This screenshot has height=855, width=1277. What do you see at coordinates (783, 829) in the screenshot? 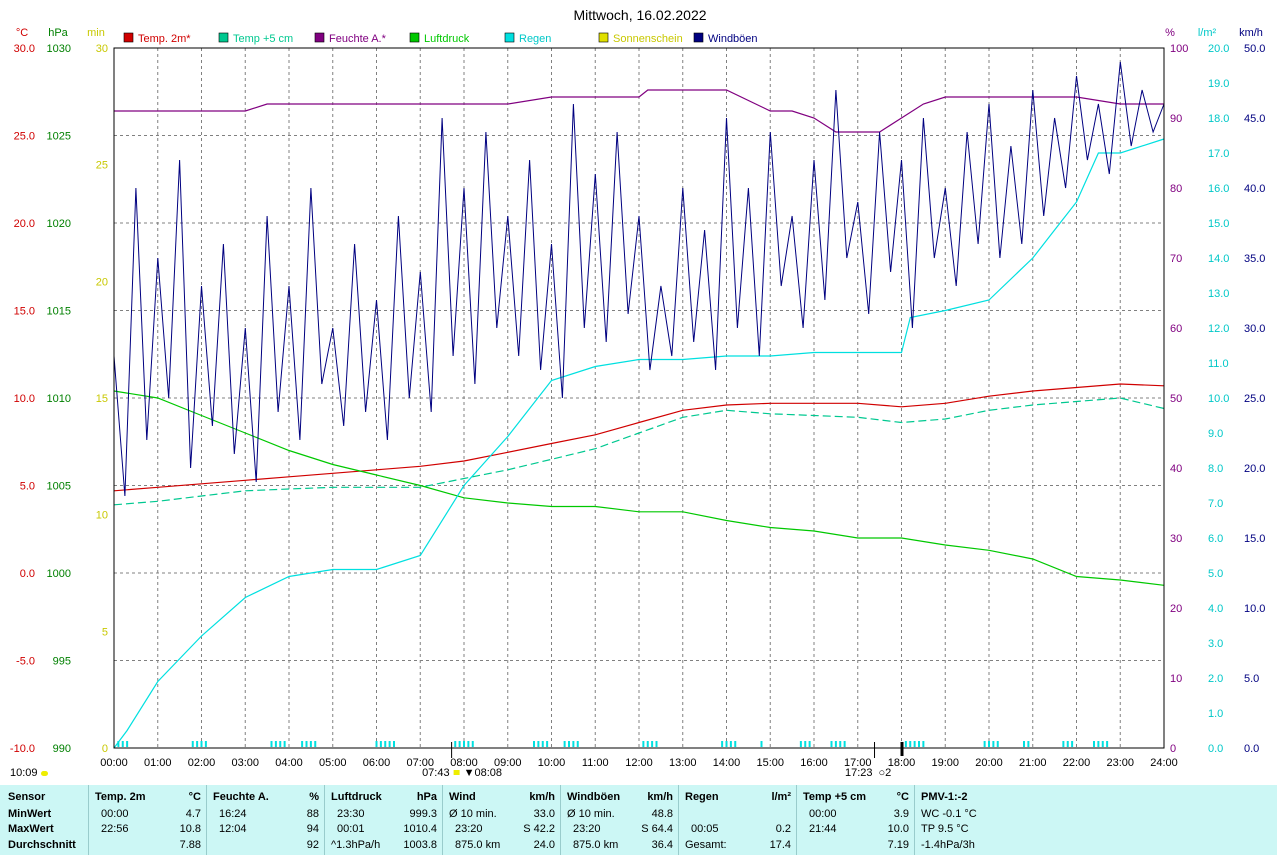
I see `stats-rain-max-value: 0.2` at bounding box center [783, 829].